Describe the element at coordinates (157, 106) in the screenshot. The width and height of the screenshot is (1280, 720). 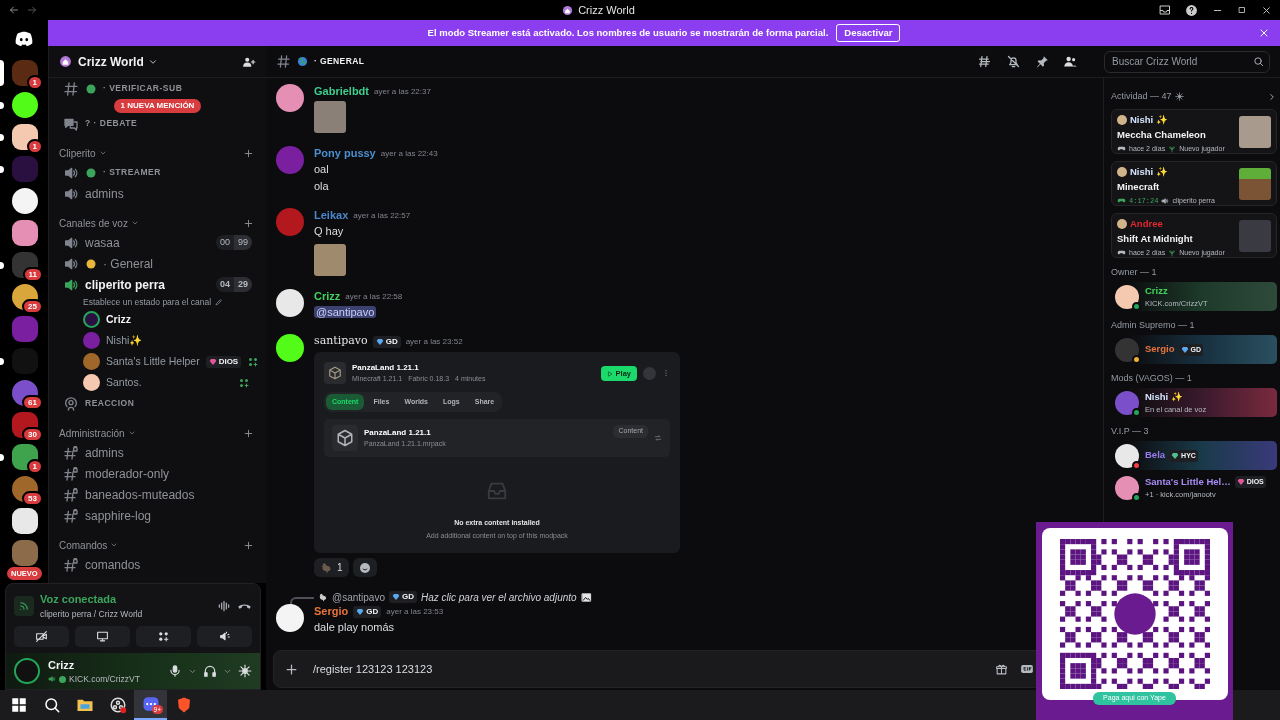
I see `new-mention-pill: 1 NUEVA MENCIÓN` at that location.